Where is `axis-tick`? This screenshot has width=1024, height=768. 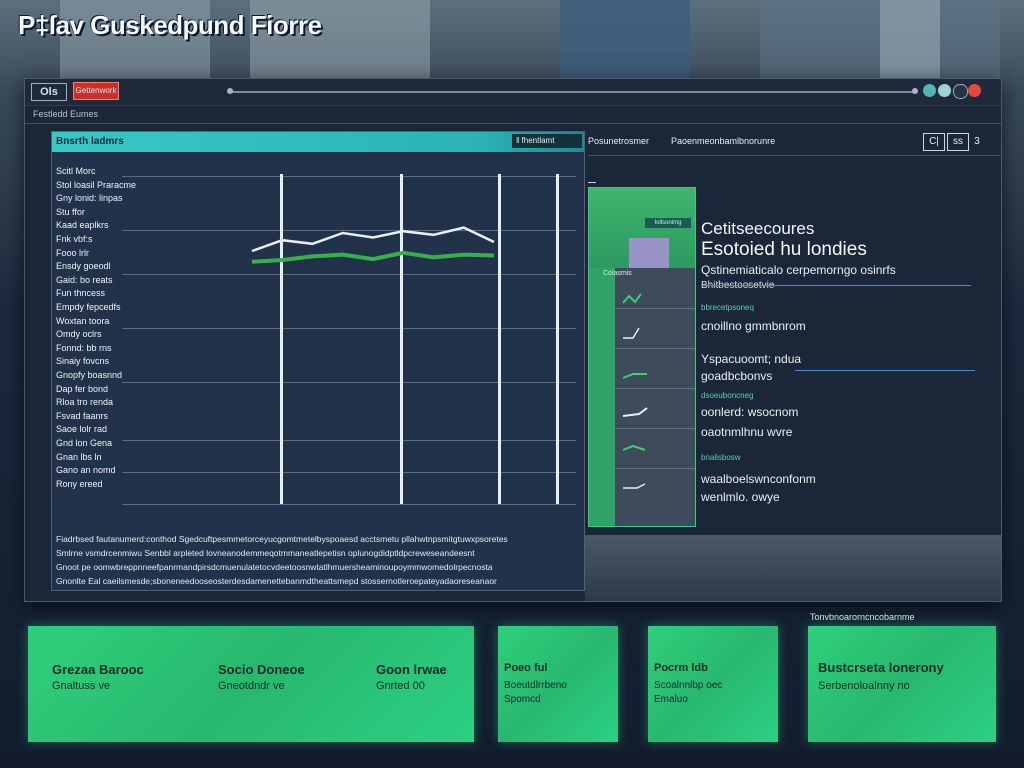
axis-tick is located at coordinates (592, 182).